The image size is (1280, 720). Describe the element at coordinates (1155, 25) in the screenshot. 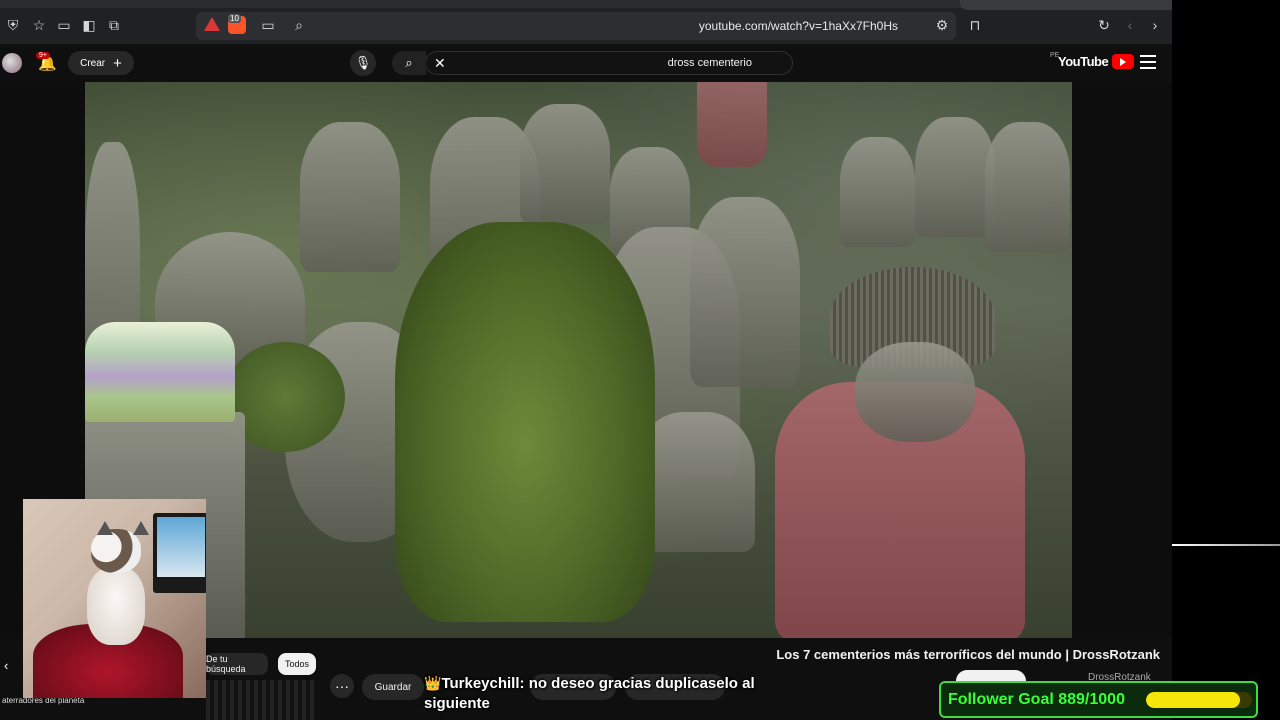

I see `forward-icon: ›` at that location.